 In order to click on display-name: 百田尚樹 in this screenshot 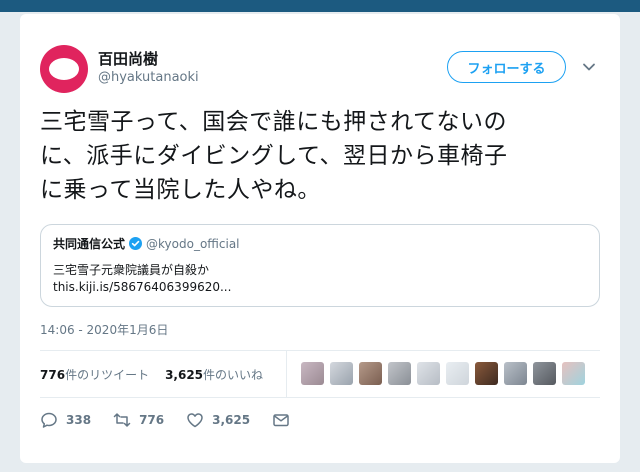, I will do `click(128, 58)`.